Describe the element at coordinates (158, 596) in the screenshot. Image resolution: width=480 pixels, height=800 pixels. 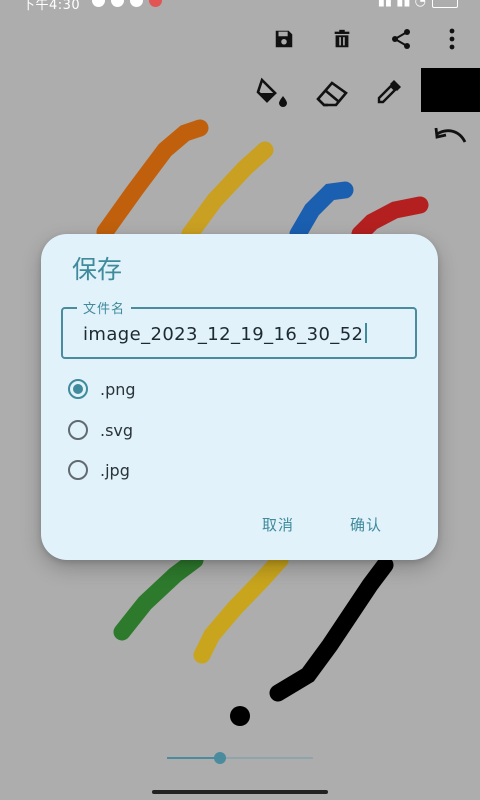
I see `green-stroke` at that location.